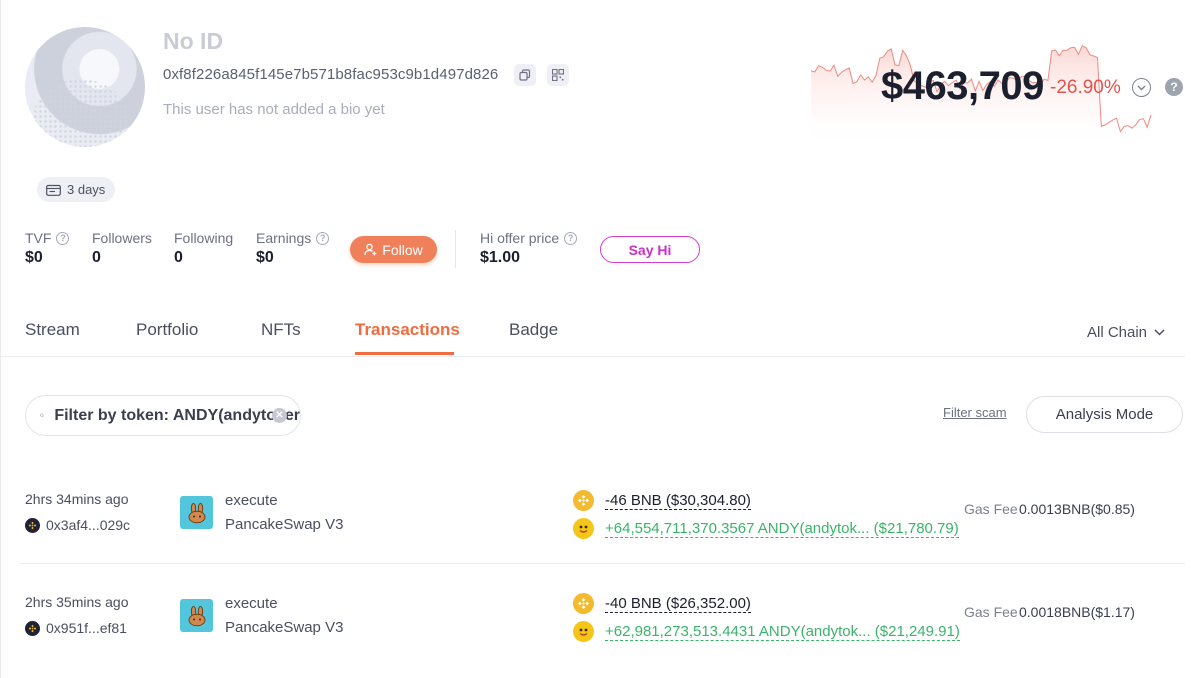 The width and height of the screenshot is (1200, 678). I want to click on chain-filter-dropdown: All Chain, so click(1126, 332).